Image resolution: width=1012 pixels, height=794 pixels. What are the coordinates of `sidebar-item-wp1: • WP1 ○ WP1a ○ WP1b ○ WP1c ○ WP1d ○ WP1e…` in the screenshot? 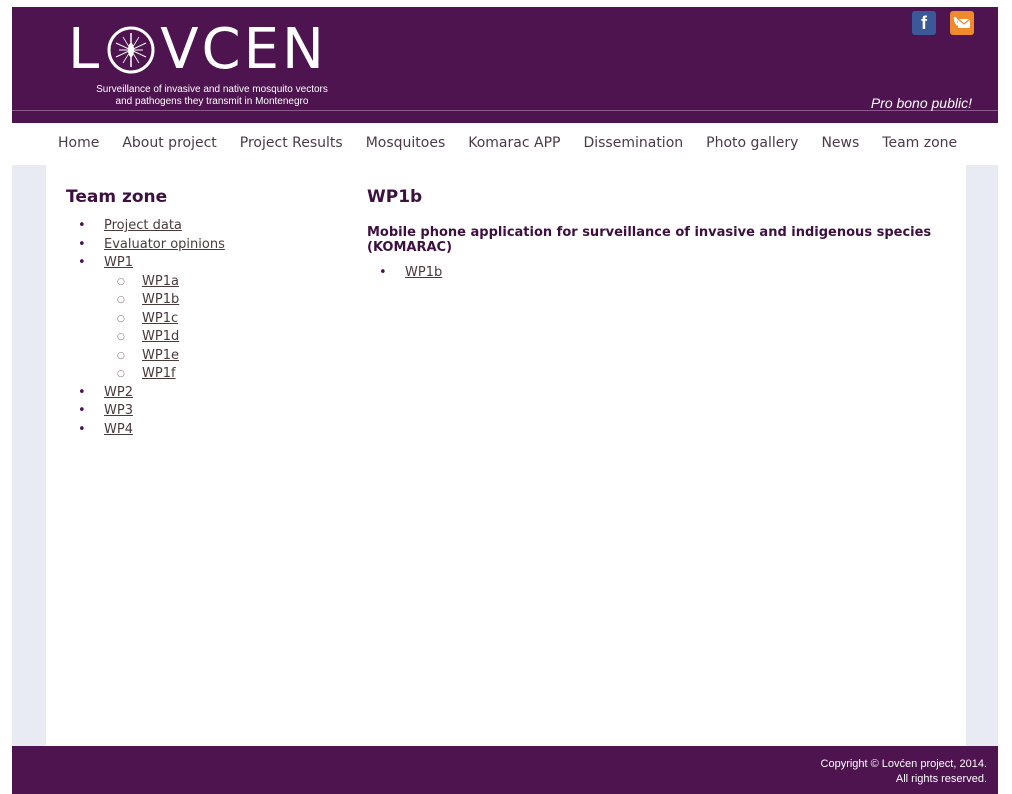 It's located at (196, 319).